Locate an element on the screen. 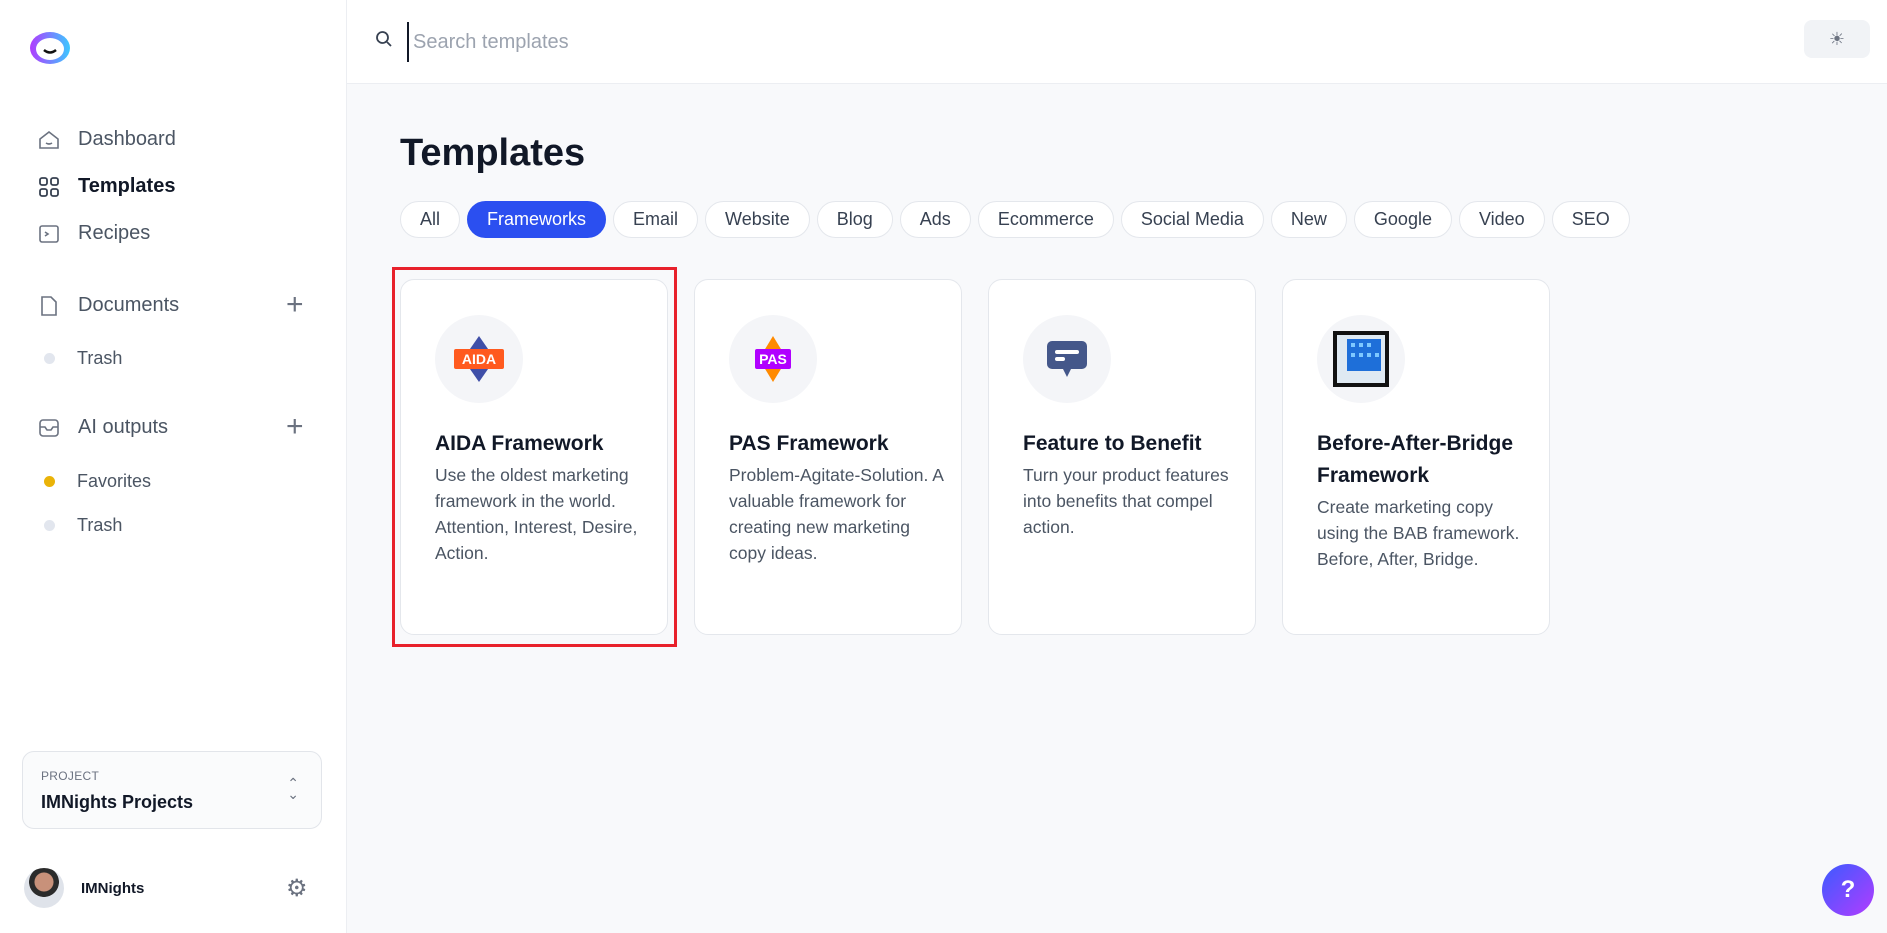  filter-blog: Blog is located at coordinates (854, 219).